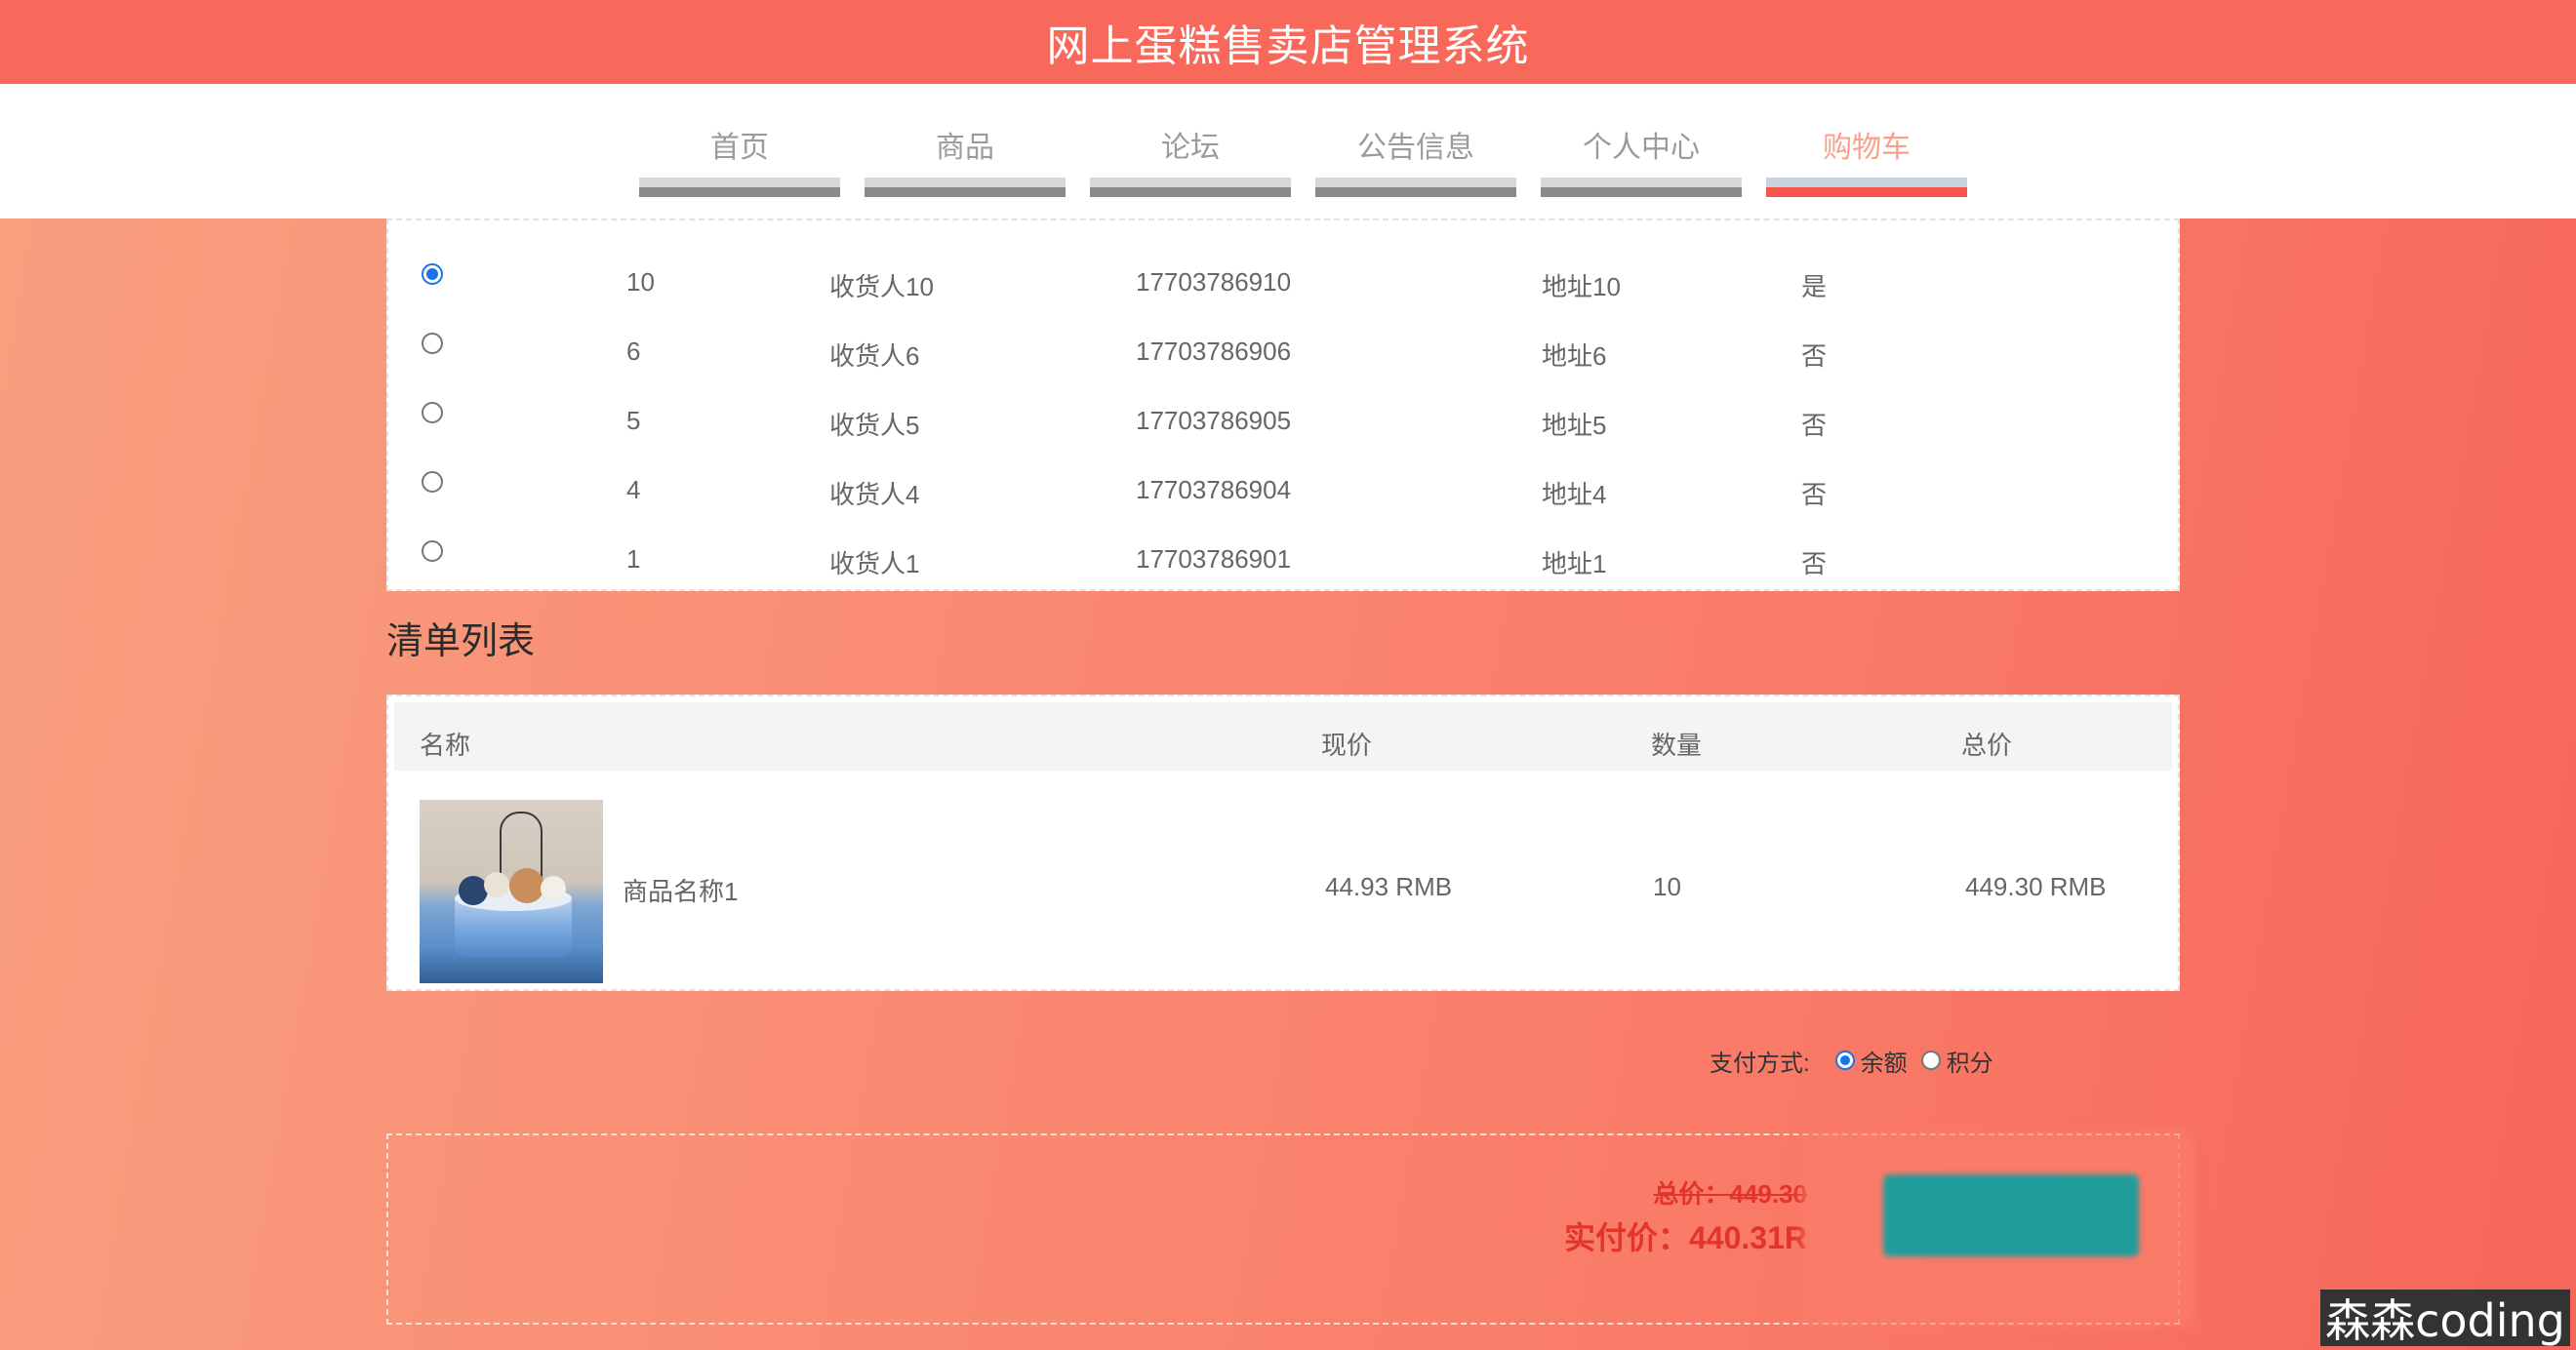  Describe the element at coordinates (1574, 564) in the screenshot. I see `address-location: 地址1` at that location.